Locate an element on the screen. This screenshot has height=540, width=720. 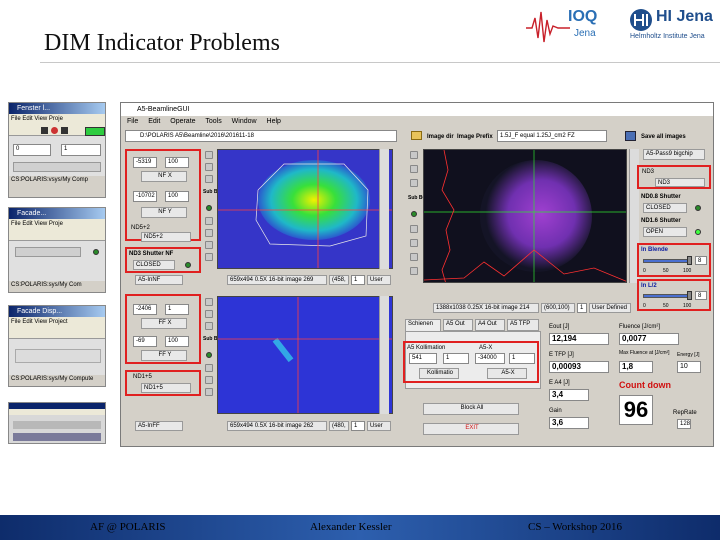
kollimation-button: Kollimatio is located at coordinates (439, 373).